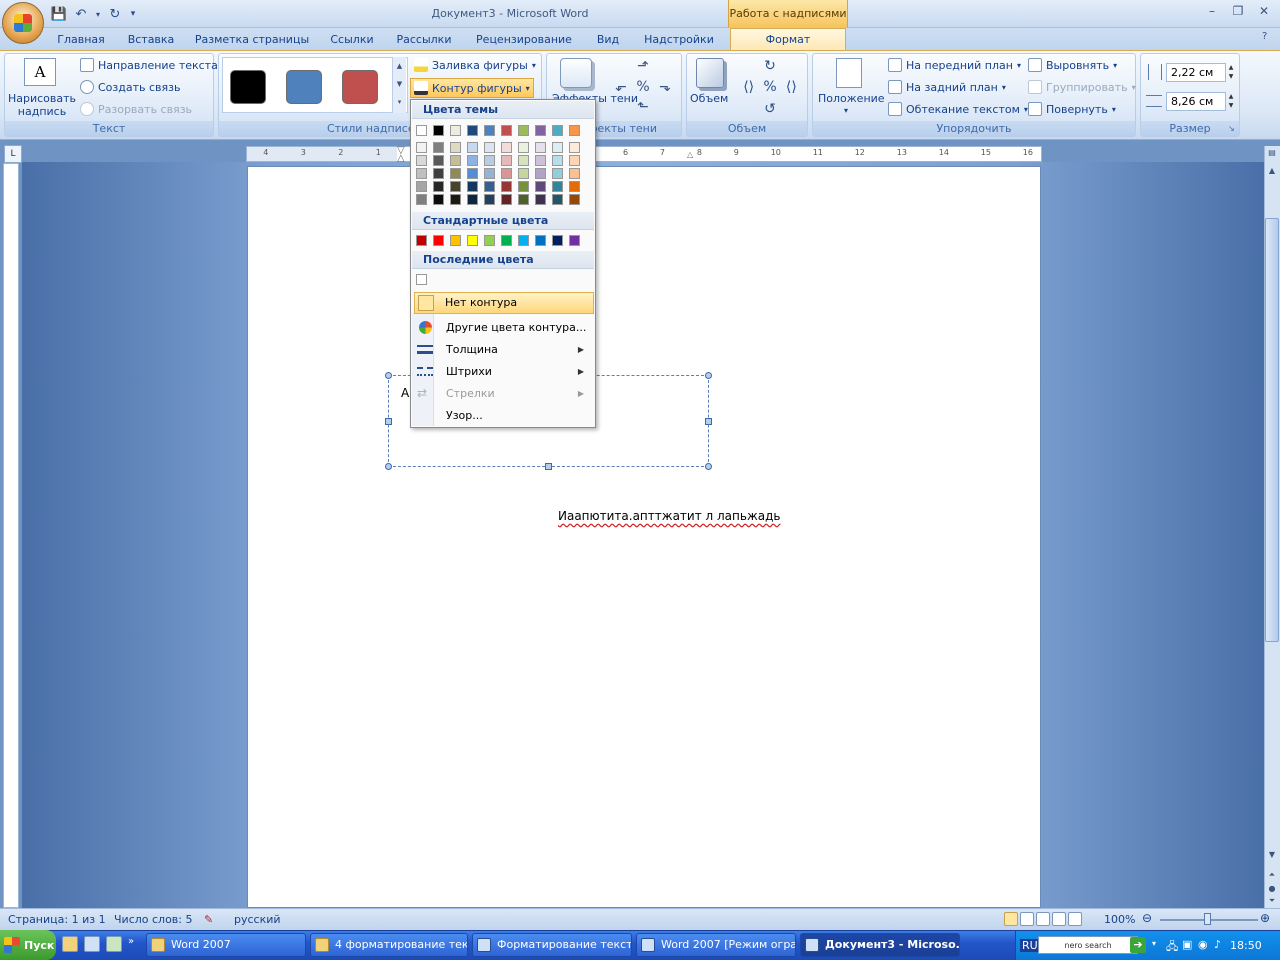  I want to click on bring-to-front-button: На передний план ▾, so click(954, 65).